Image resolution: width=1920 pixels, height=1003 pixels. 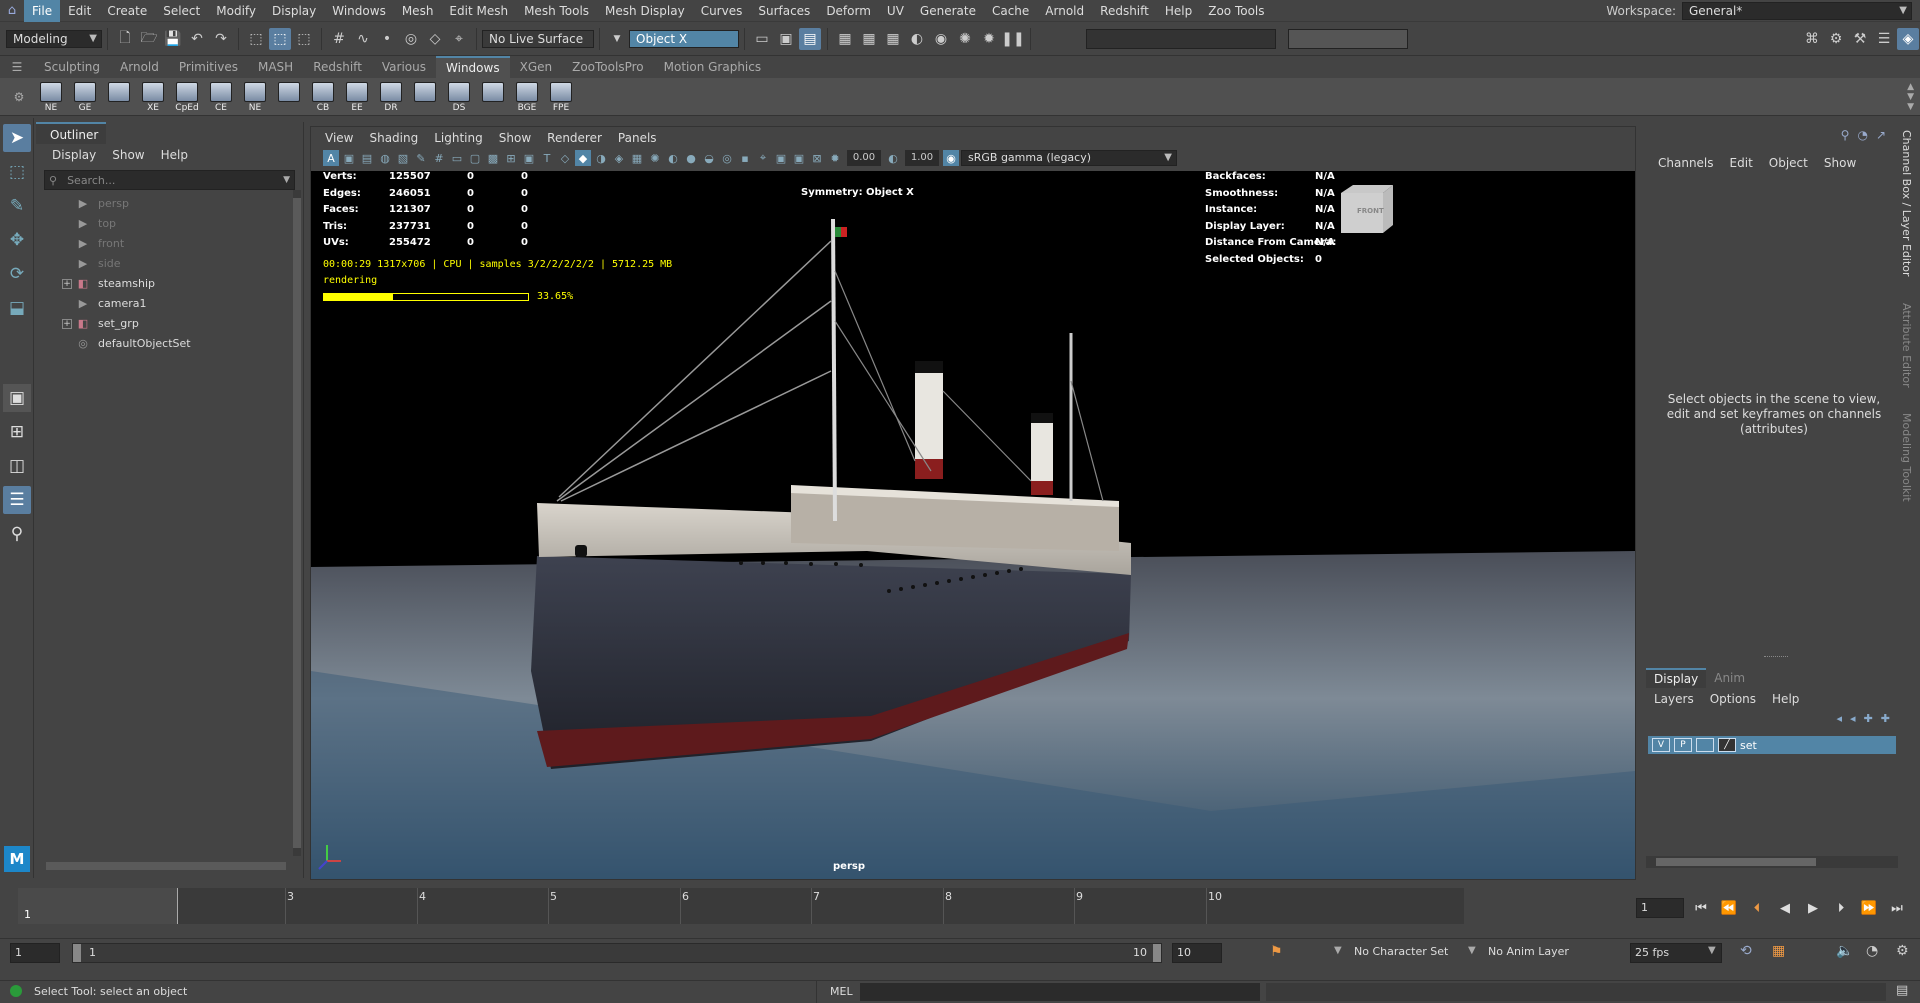 I want to click on loop-icon: ⟲, so click(x=1746, y=951).